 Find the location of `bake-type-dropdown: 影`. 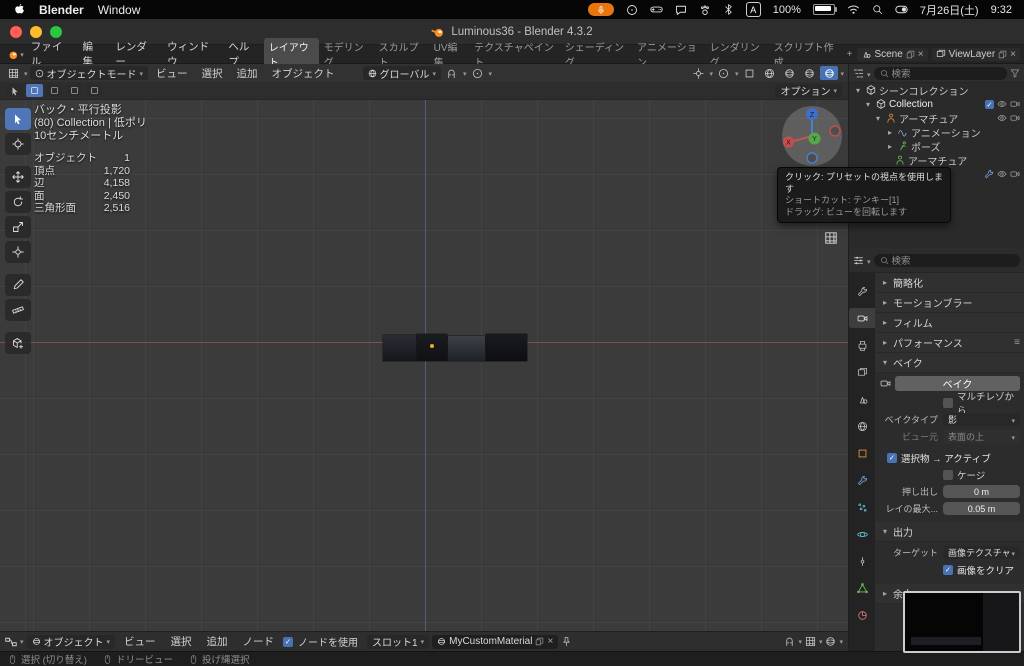

bake-type-dropdown: 影 is located at coordinates (981, 419).